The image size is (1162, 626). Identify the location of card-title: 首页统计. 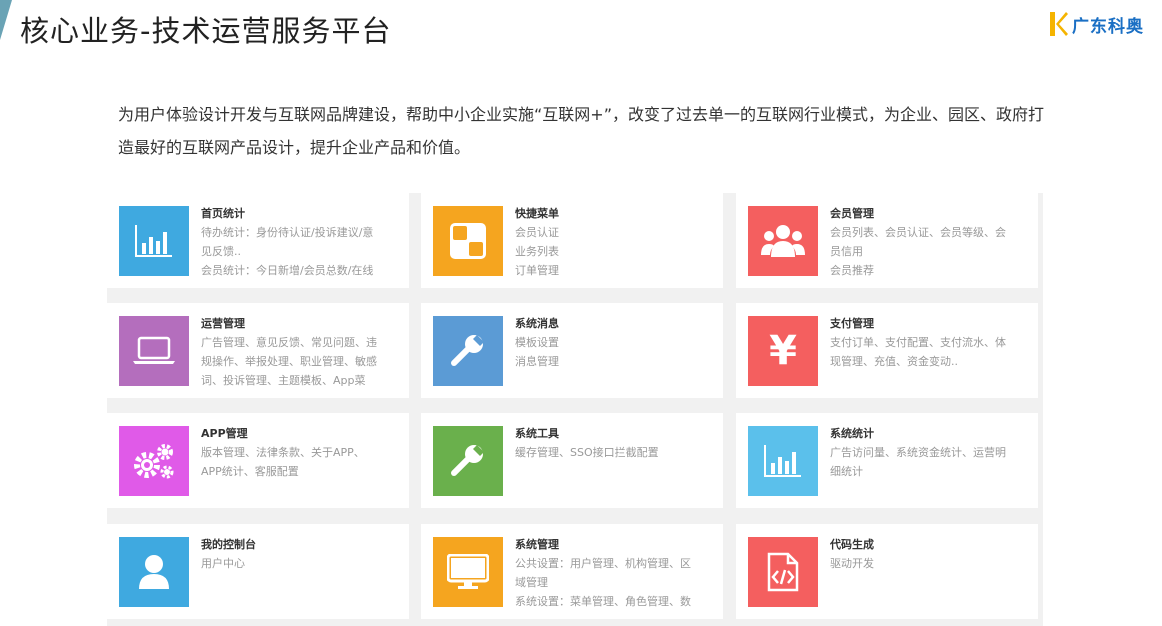
(223, 213).